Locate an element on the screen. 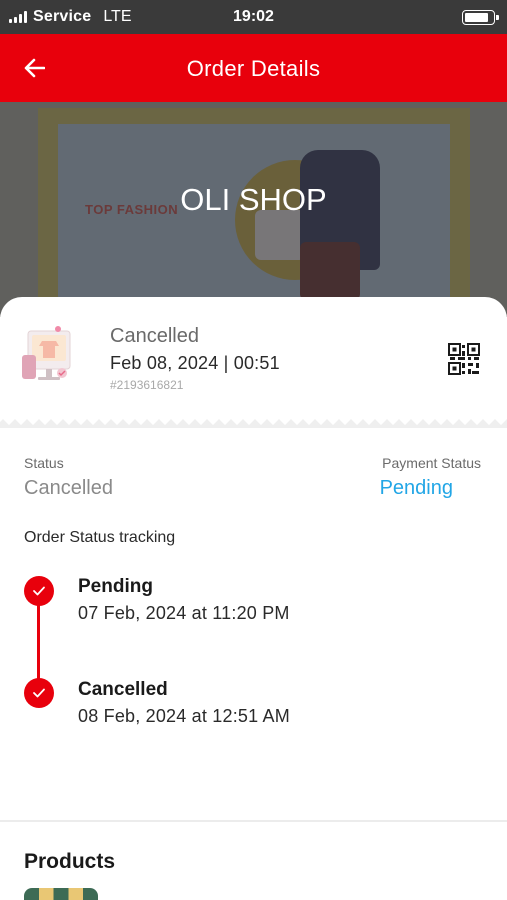  status-bar-time: 19:02 is located at coordinates (253, 16).